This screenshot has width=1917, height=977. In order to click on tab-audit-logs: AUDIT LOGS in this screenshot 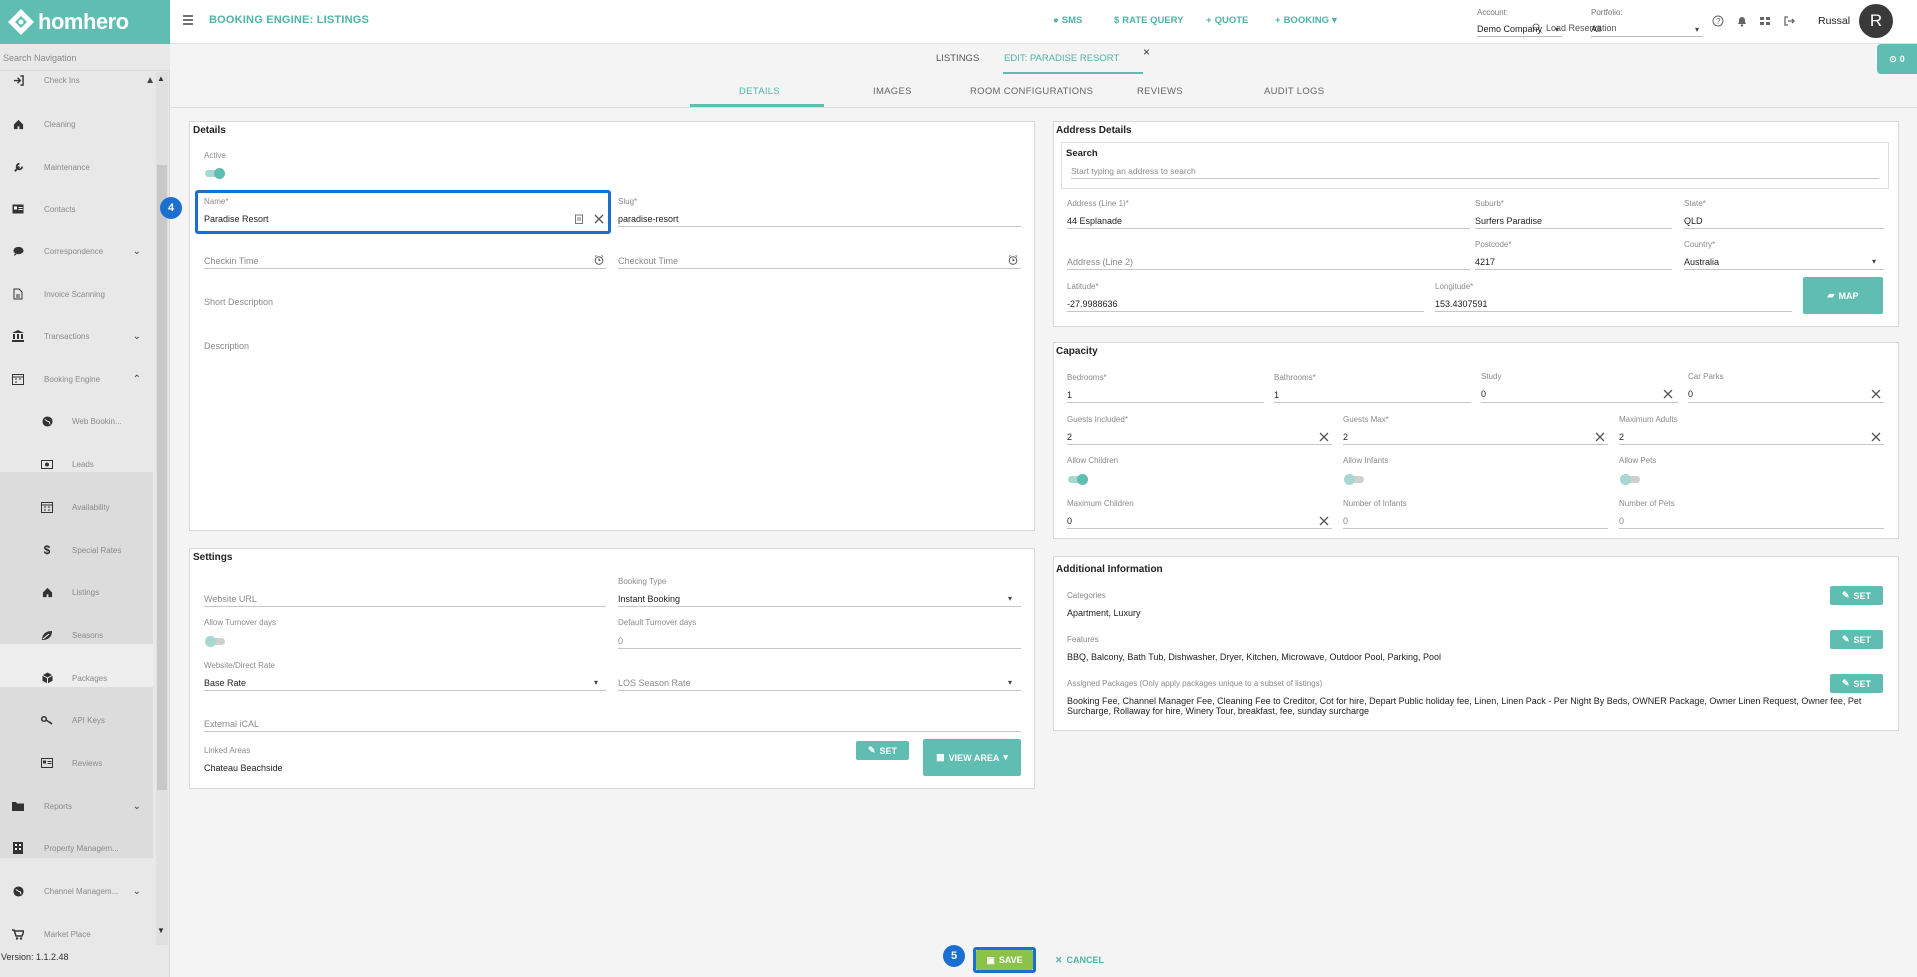, I will do `click(1294, 91)`.